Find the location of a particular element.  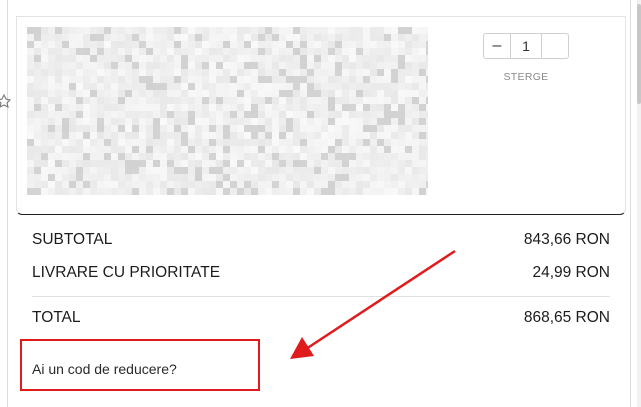

subtotal-row: SUBTOTAL 843,66 RON is located at coordinates (321, 240).